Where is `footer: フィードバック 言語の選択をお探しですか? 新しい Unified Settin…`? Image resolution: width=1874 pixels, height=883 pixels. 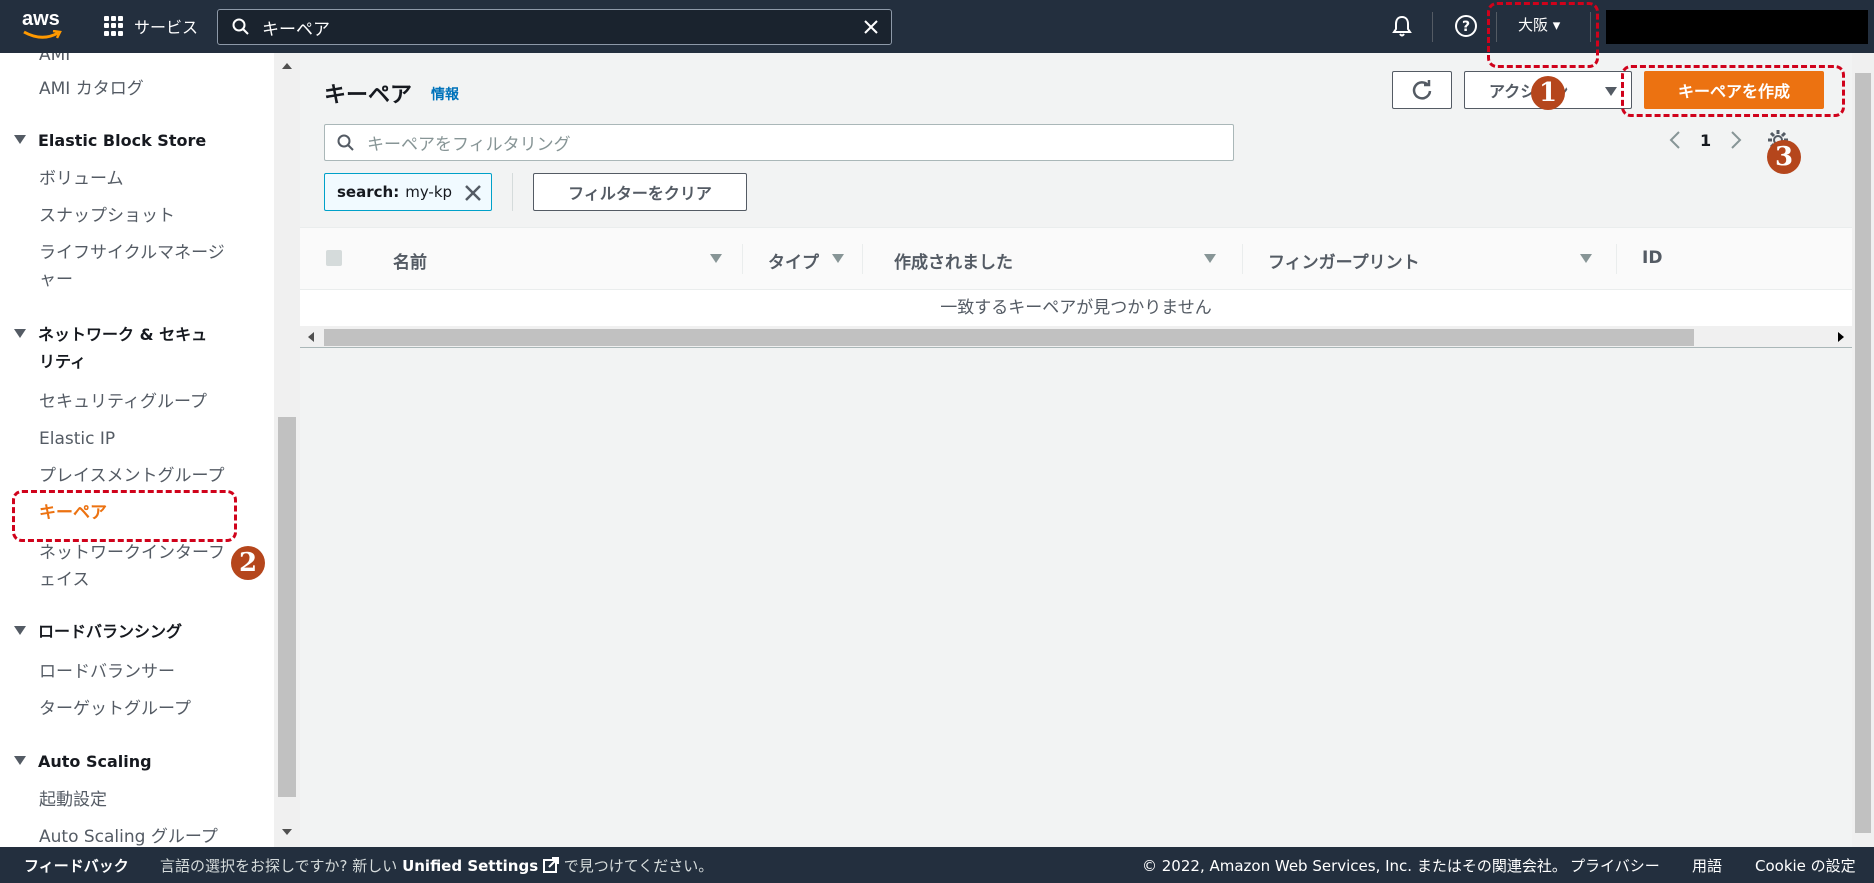 footer: フィードバック 言語の選択をお探しですか? 新しい Unified Settin… is located at coordinates (937, 865).